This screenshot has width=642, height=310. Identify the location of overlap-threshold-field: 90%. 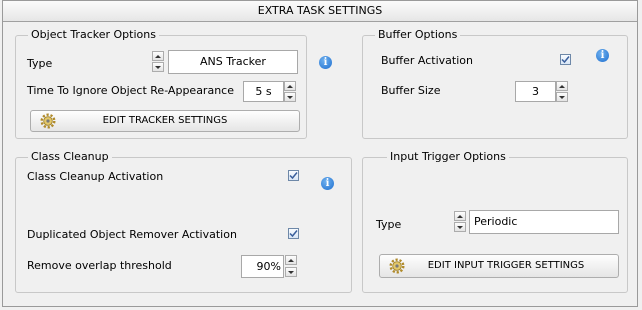
(262, 266).